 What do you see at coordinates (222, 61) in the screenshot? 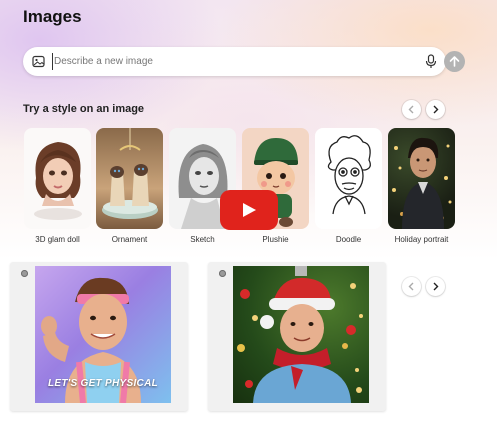
I see `prompt-input` at bounding box center [222, 61].